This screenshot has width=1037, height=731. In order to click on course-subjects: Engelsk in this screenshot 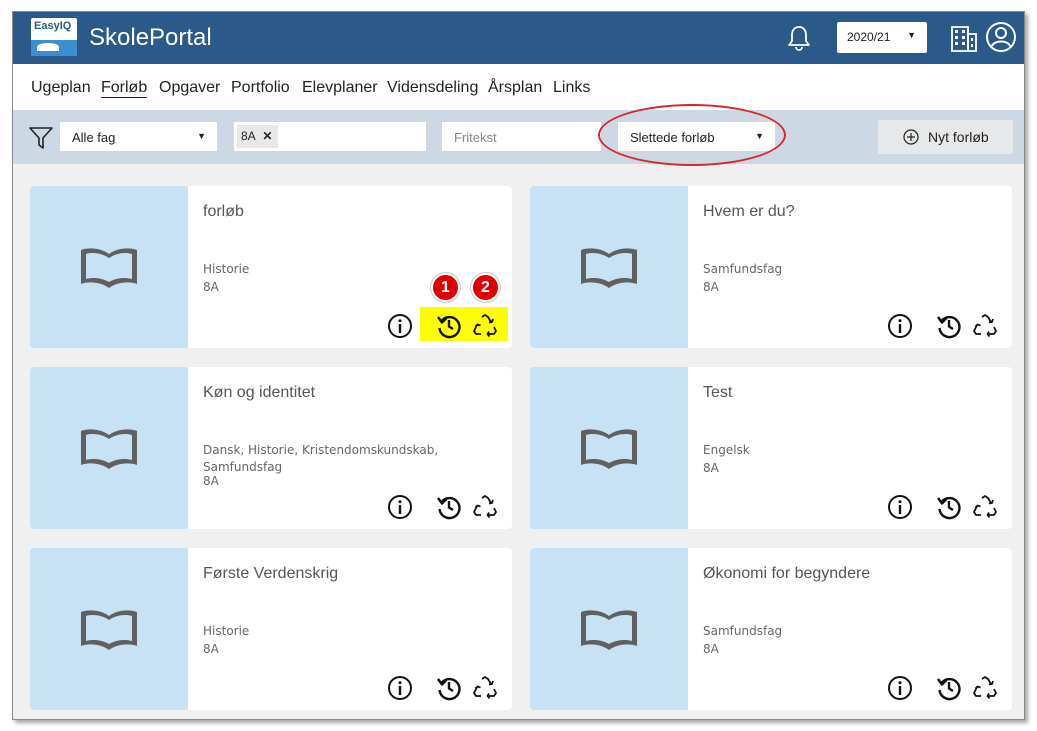, I will do `click(726, 450)`.